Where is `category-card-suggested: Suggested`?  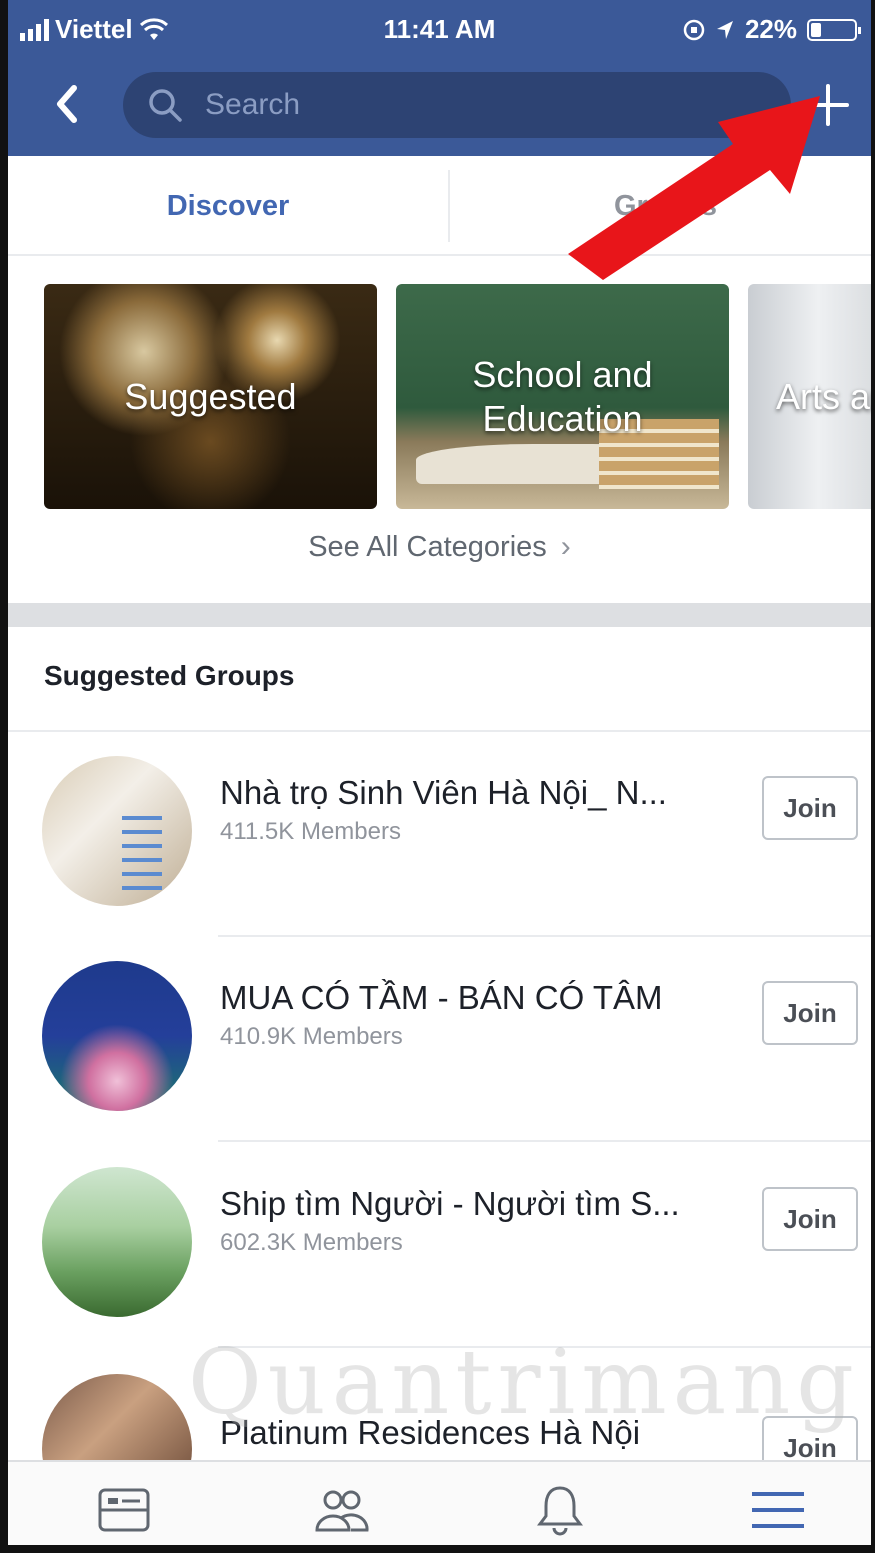 category-card-suggested: Suggested is located at coordinates (210, 396).